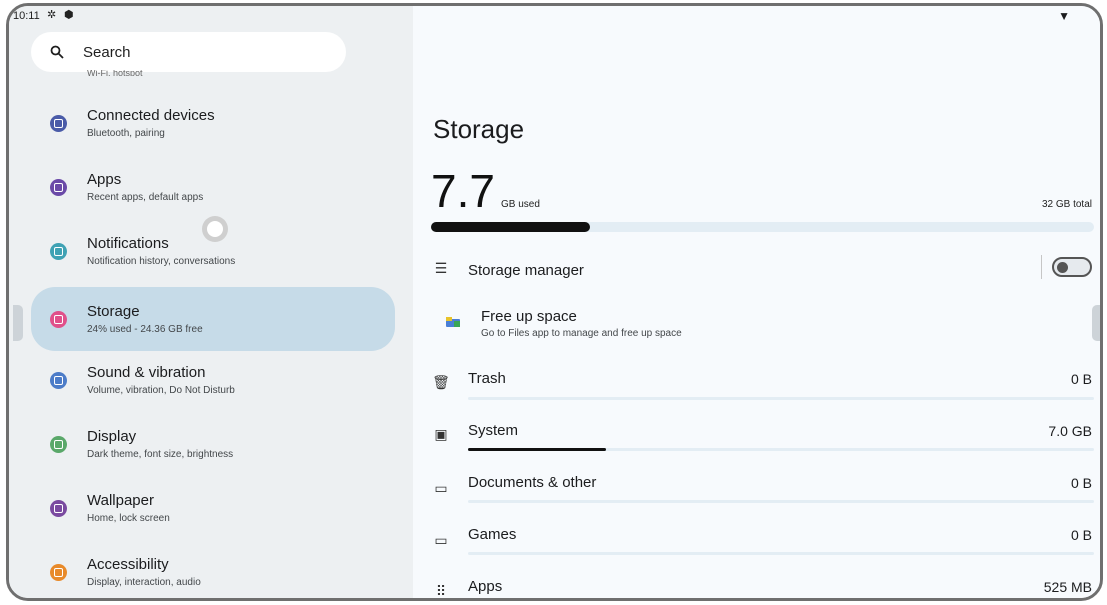 The width and height of the screenshot is (1107, 605). What do you see at coordinates (52, 15) in the screenshot?
I see `settings-icon: ✲` at bounding box center [52, 15].